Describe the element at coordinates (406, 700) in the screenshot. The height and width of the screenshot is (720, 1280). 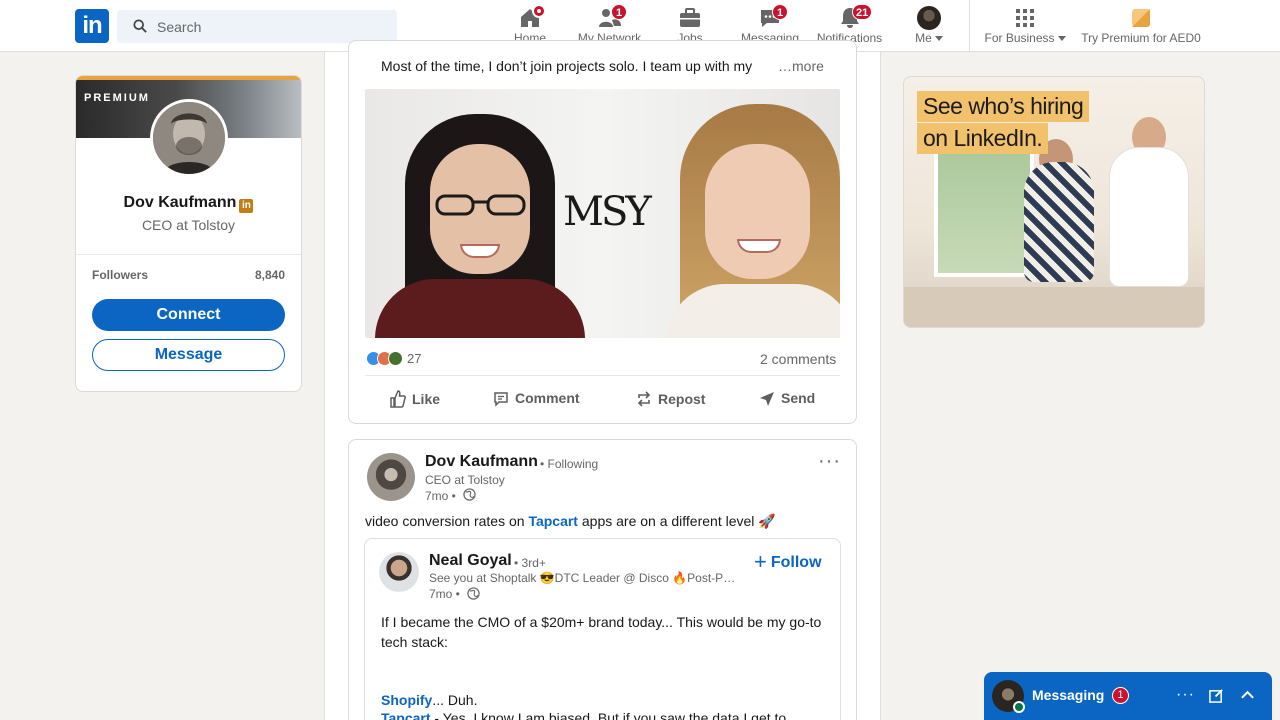
I see `shopify-link: Shopify` at that location.